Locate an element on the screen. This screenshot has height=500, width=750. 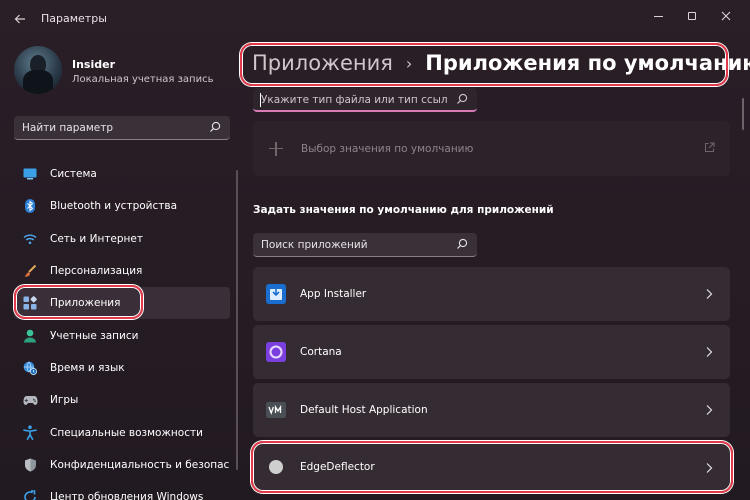
app-installer-icon is located at coordinates (276, 294).